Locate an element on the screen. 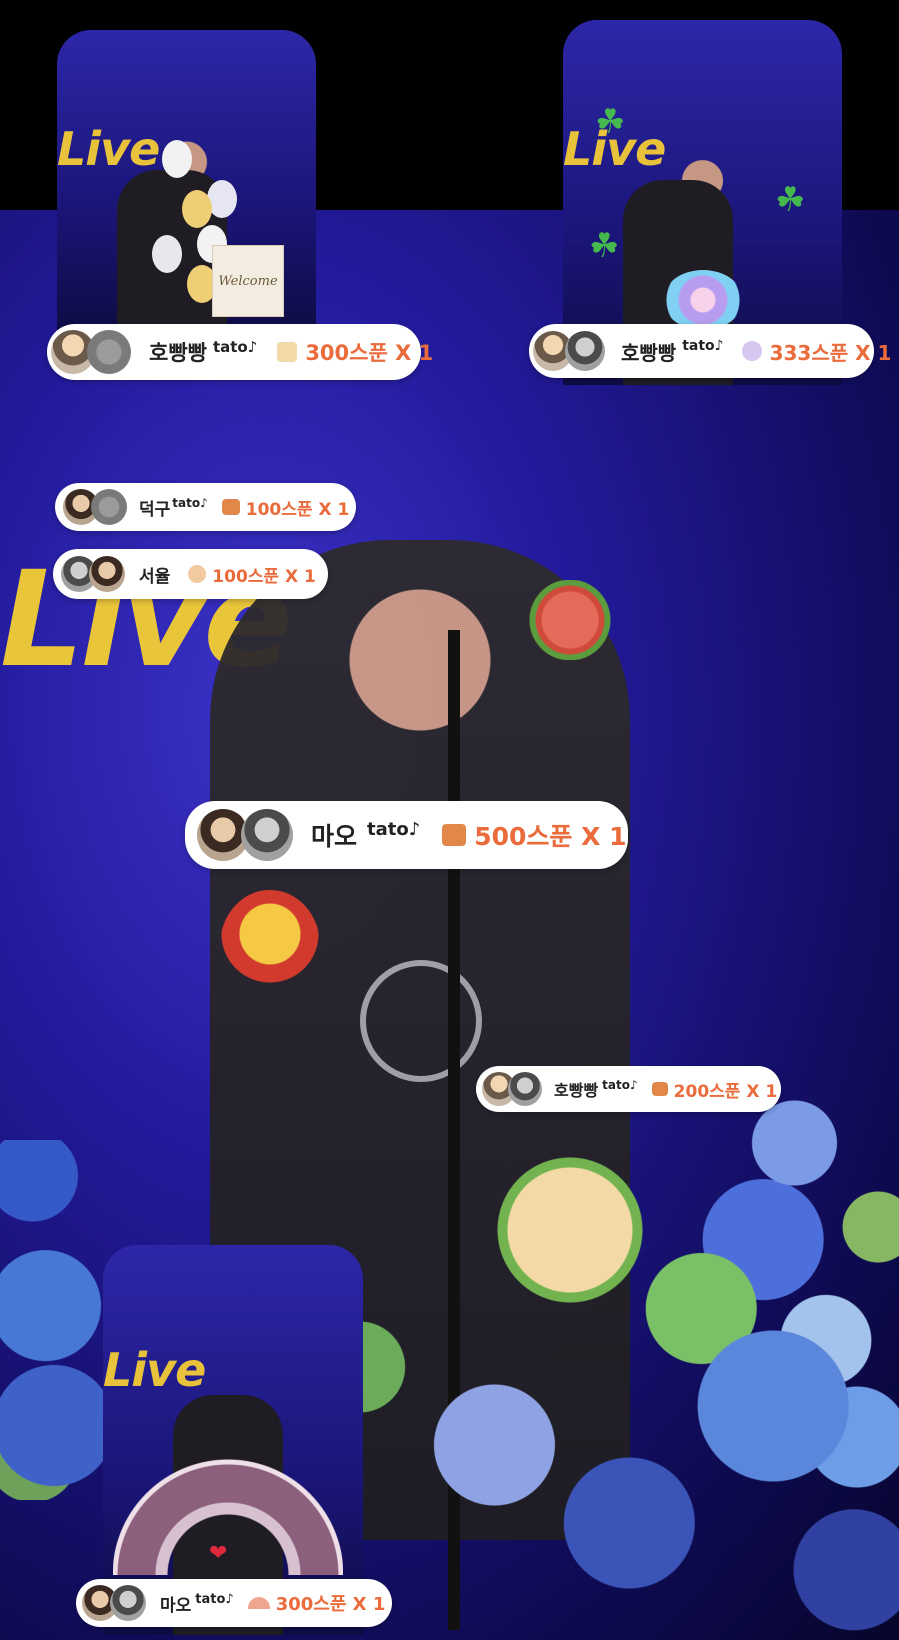 This screenshot has height=1640, width=899. gift-amount: 500스푼 X 1 is located at coordinates (550, 836).